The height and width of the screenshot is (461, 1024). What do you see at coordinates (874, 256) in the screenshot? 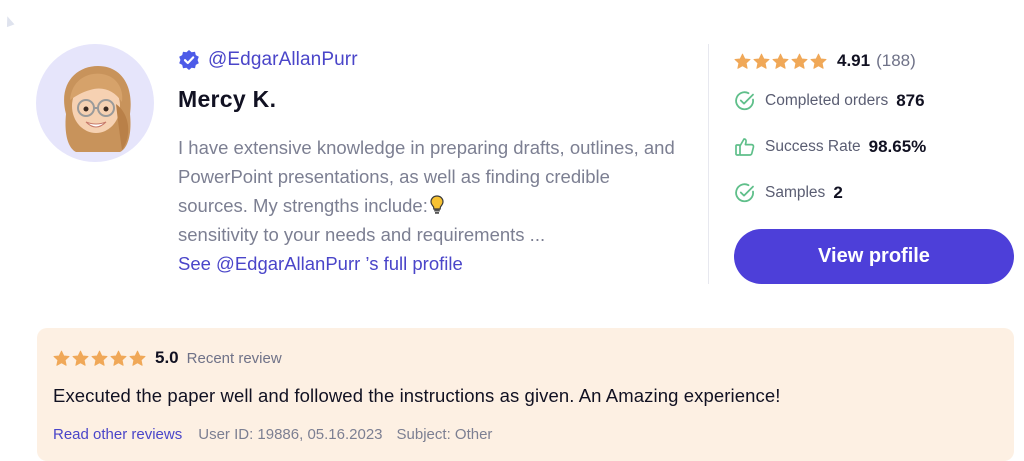
I see `view-profile-button: View profile` at bounding box center [874, 256].